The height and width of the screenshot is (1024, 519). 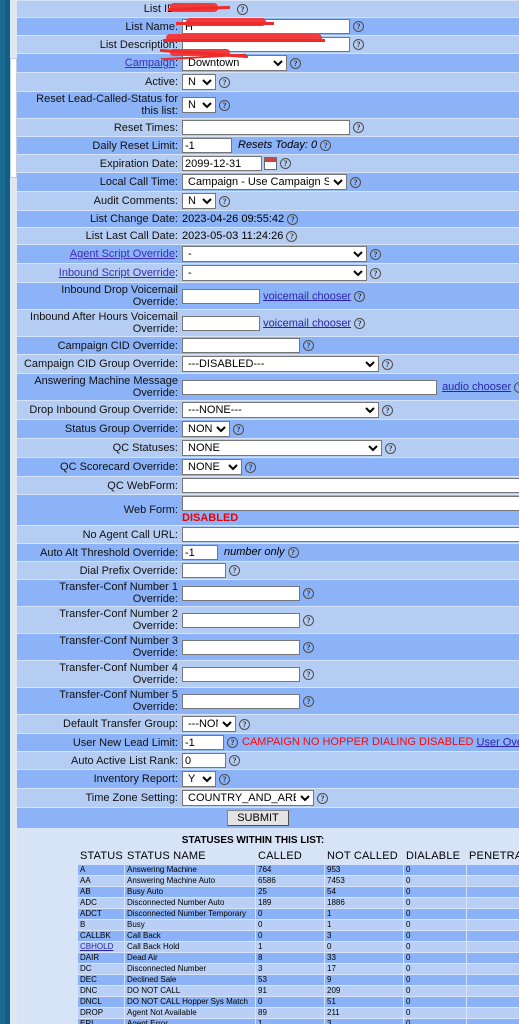 What do you see at coordinates (101, 881) in the screenshot?
I see `status-code-cell: AA` at bounding box center [101, 881].